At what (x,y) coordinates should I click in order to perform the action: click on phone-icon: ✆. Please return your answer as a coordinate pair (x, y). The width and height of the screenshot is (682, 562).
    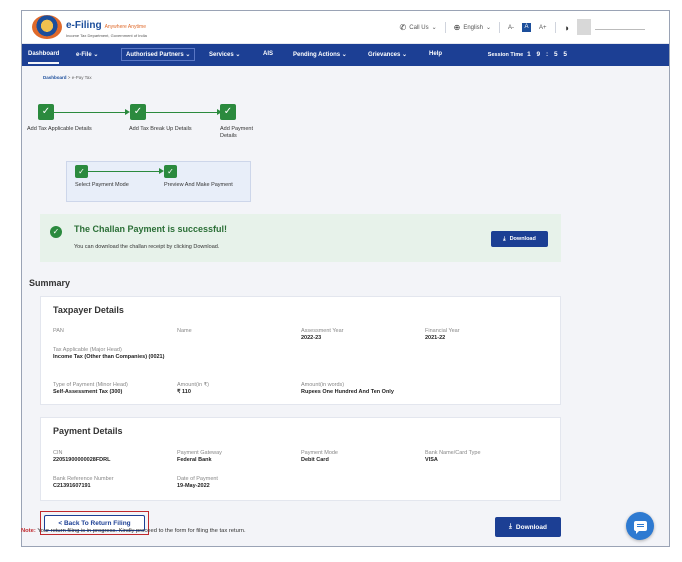
    Looking at the image, I should click on (403, 27).